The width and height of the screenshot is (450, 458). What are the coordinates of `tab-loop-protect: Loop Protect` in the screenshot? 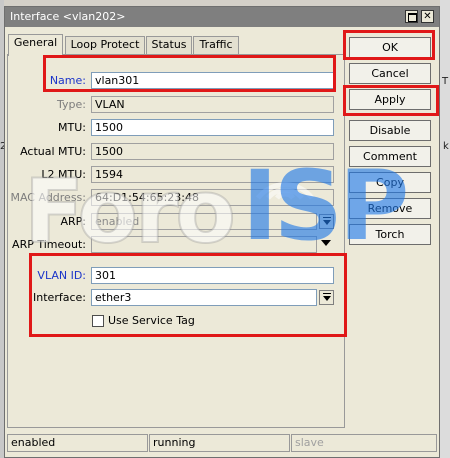 It's located at (105, 45).